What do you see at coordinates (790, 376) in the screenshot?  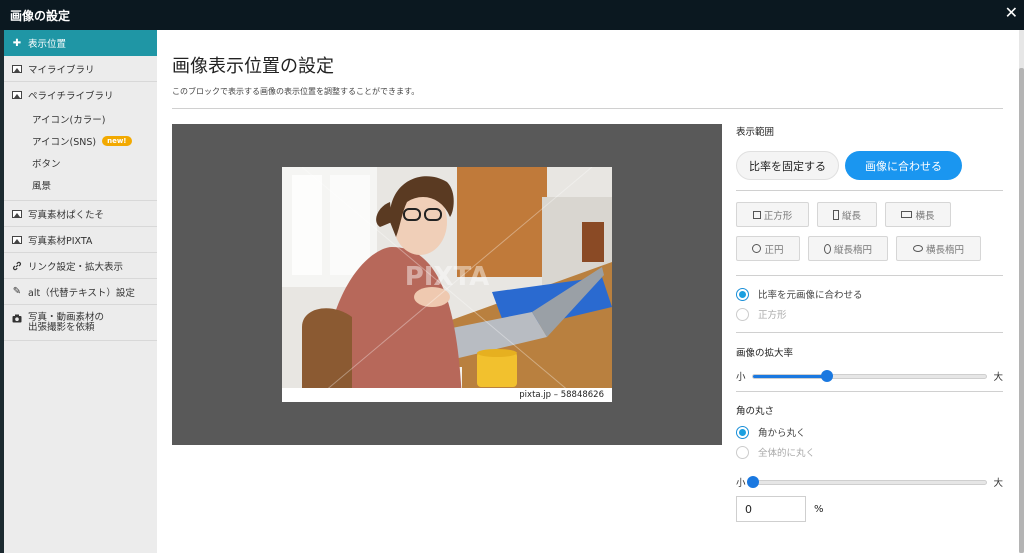 I see `zoom-slider-fill` at bounding box center [790, 376].